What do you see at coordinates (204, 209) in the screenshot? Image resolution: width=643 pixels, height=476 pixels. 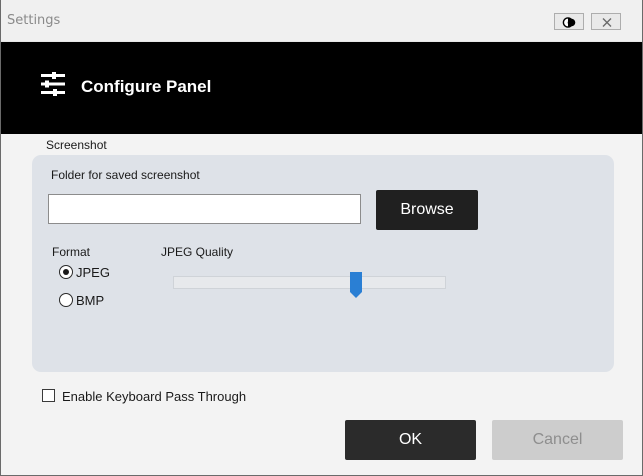 I see `folder-path-input` at bounding box center [204, 209].